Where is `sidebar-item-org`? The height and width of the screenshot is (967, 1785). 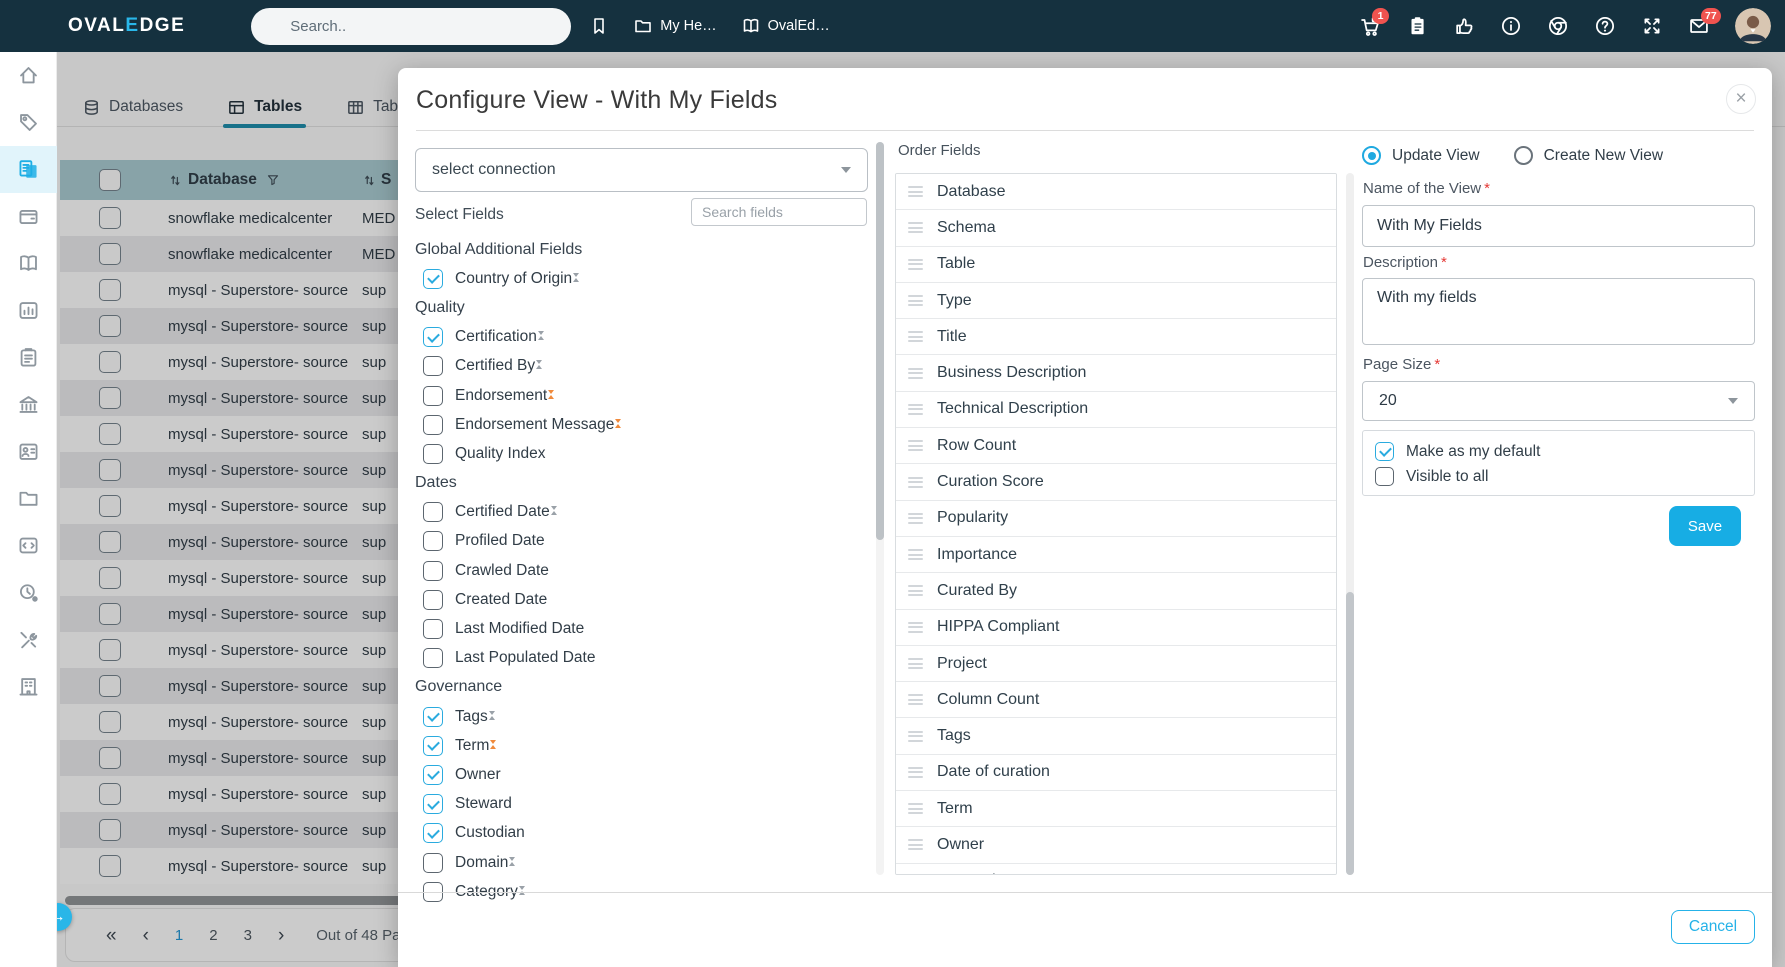
sidebar-item-org is located at coordinates (28, 686).